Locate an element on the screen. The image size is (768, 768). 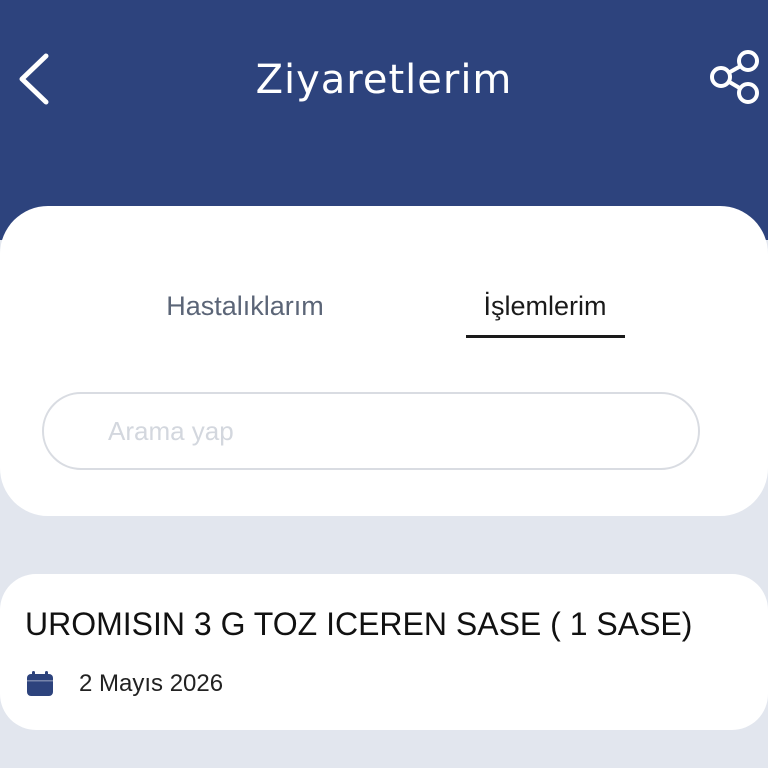
active-tab-indicator is located at coordinates (545, 336).